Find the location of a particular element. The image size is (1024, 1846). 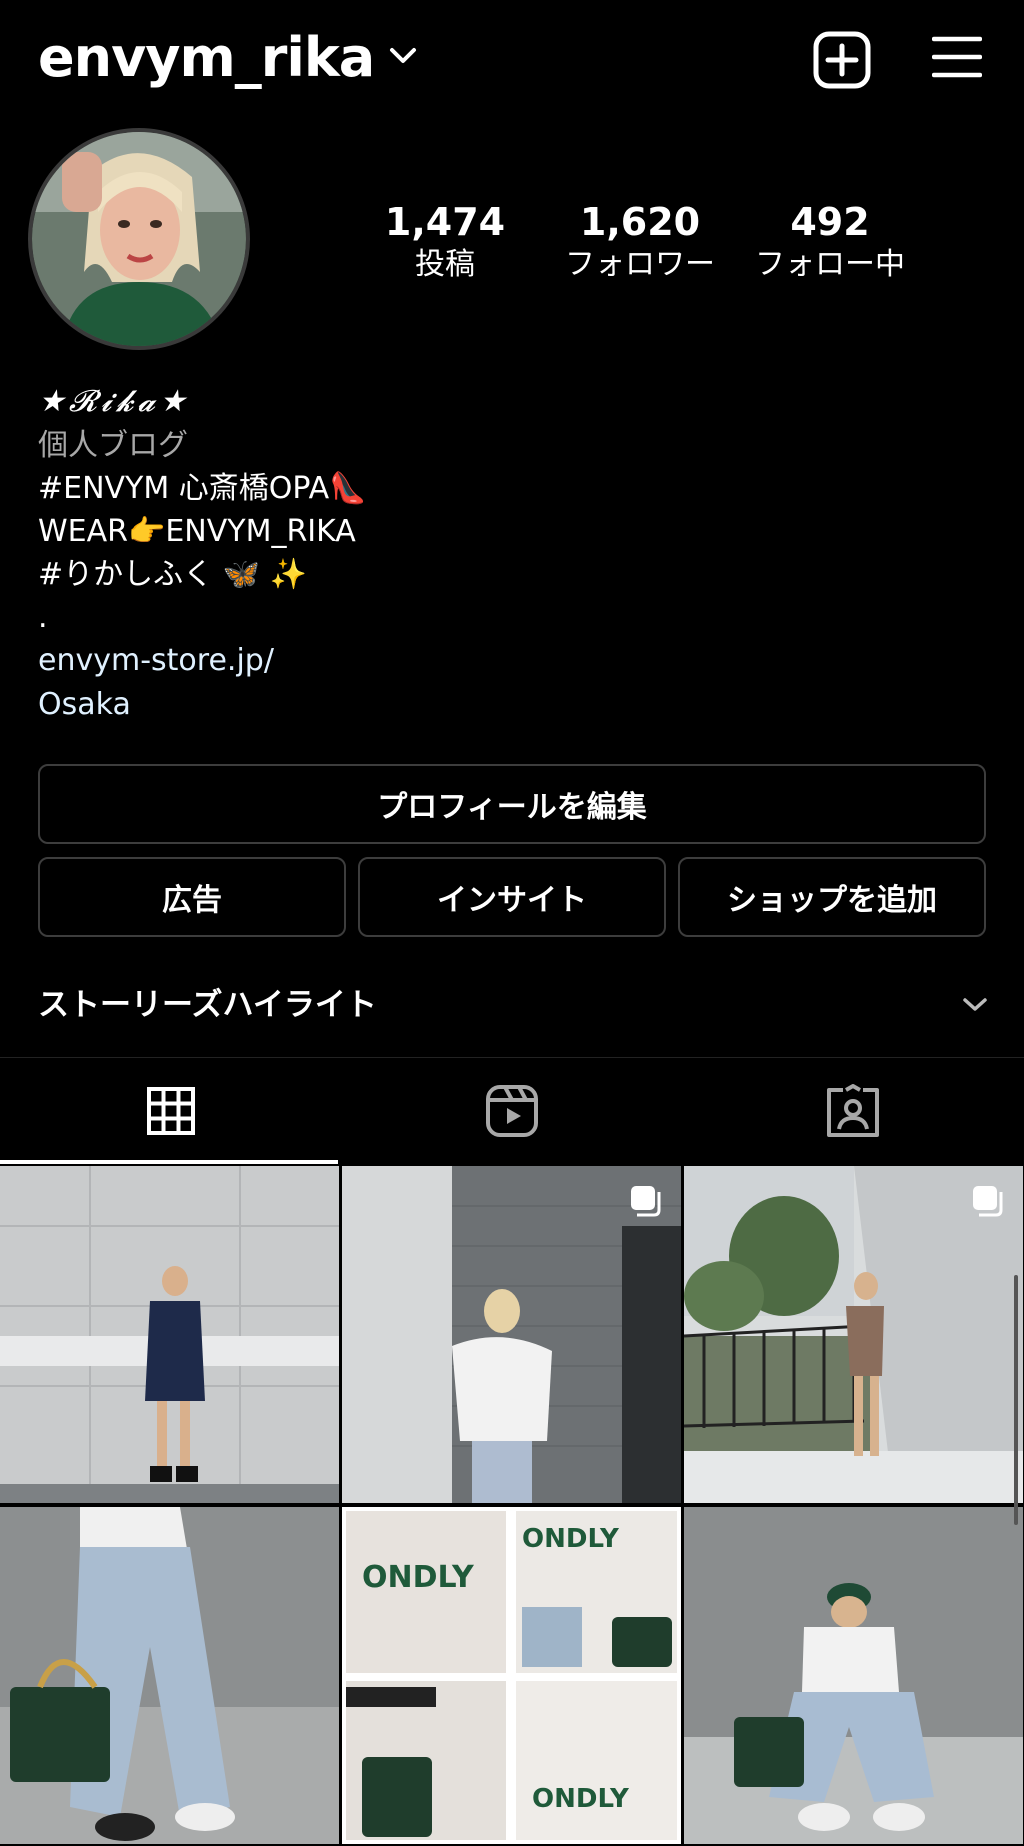

highlights-label: ストーリーズハイライト is located at coordinates (207, 1005).